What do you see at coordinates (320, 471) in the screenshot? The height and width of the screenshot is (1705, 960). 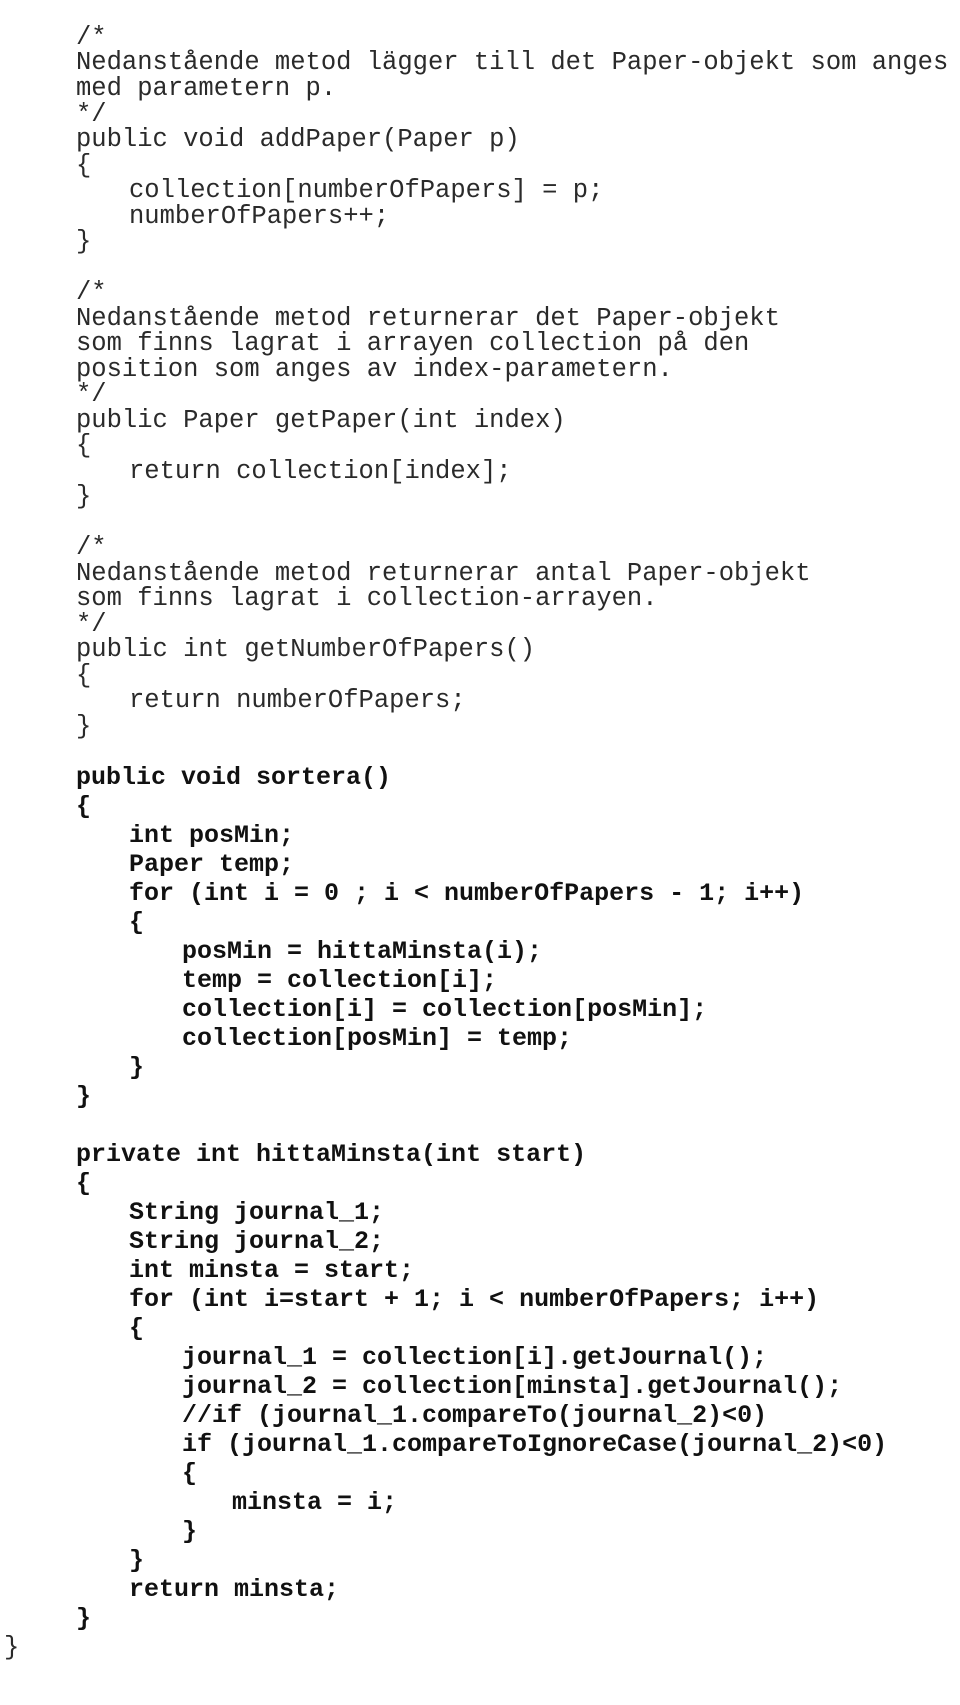 I see `code-line: return collection[index];` at bounding box center [320, 471].